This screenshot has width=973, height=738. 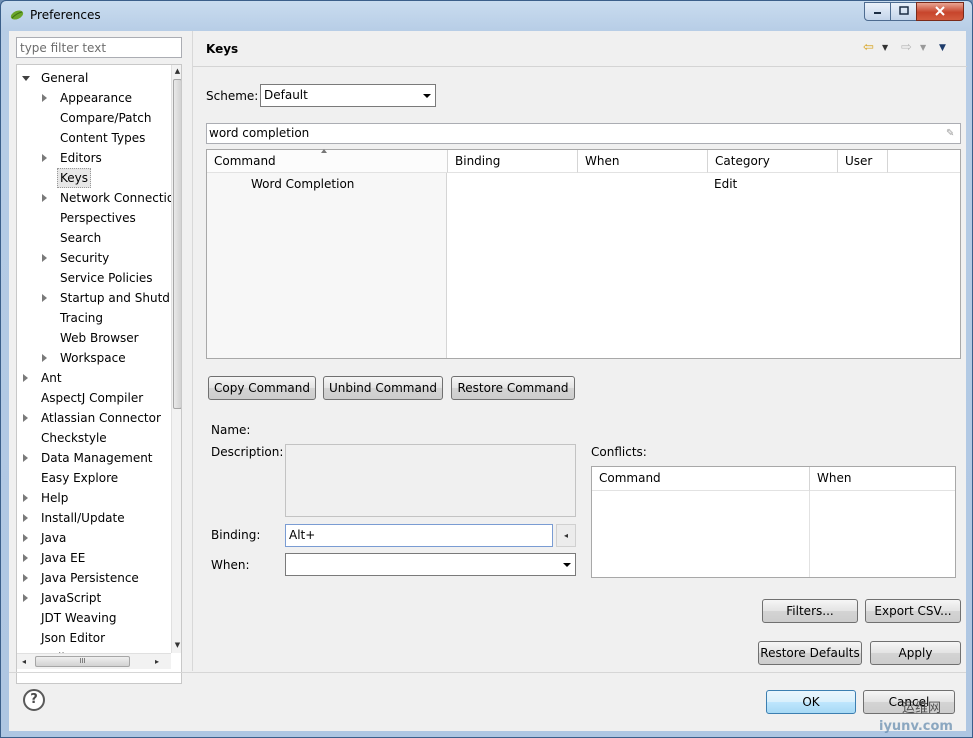 I want to click on tree-vertical-scrollbar: ▲ ▼, so click(x=176, y=359).